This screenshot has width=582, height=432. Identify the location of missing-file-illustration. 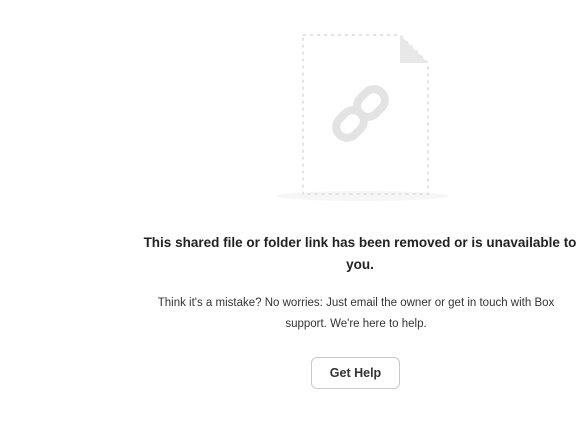
(363, 118).